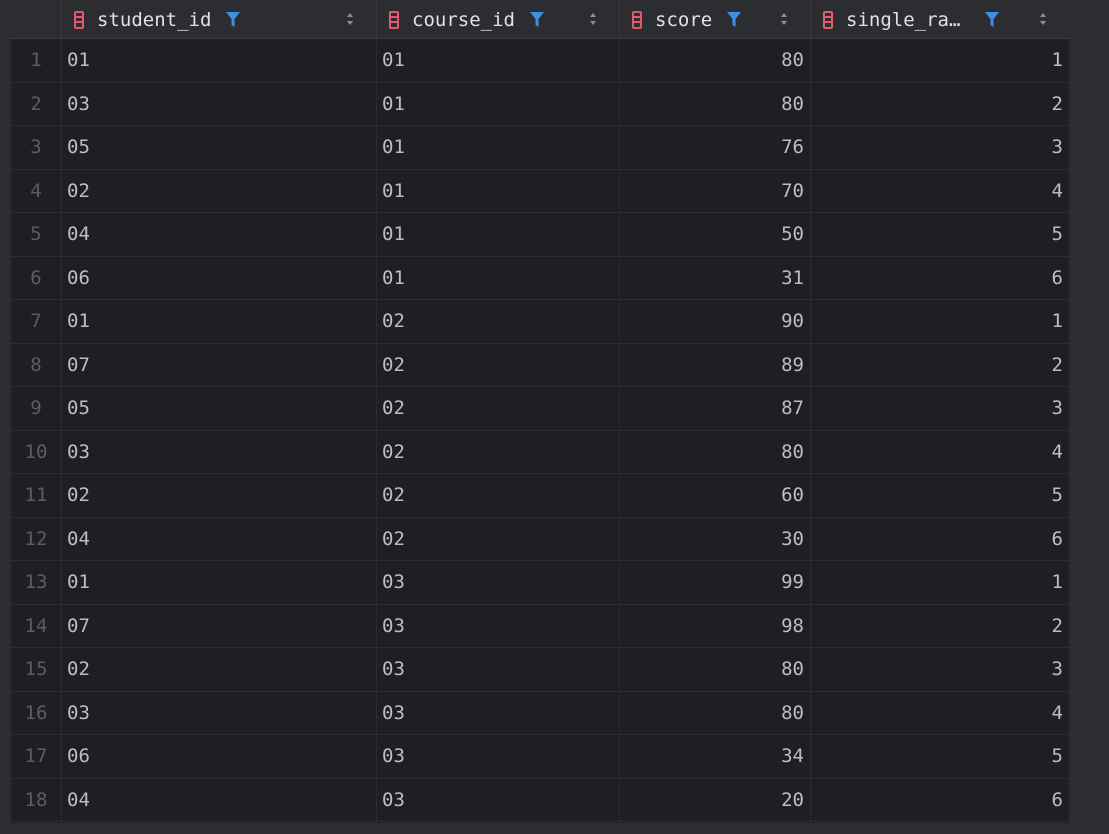 This screenshot has width=1109, height=834. Describe the element at coordinates (36, 321) in the screenshot. I see `row-number: 7` at that location.